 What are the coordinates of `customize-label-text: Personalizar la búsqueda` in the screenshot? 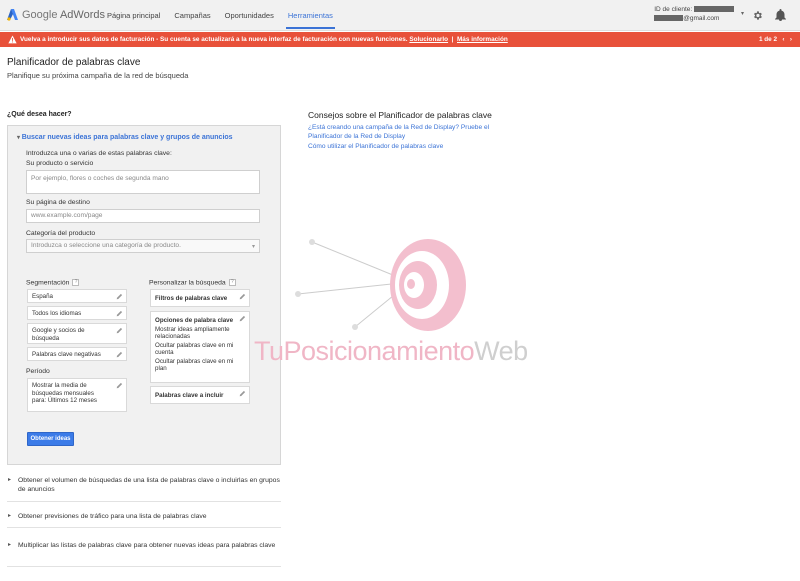 It's located at (187, 283).